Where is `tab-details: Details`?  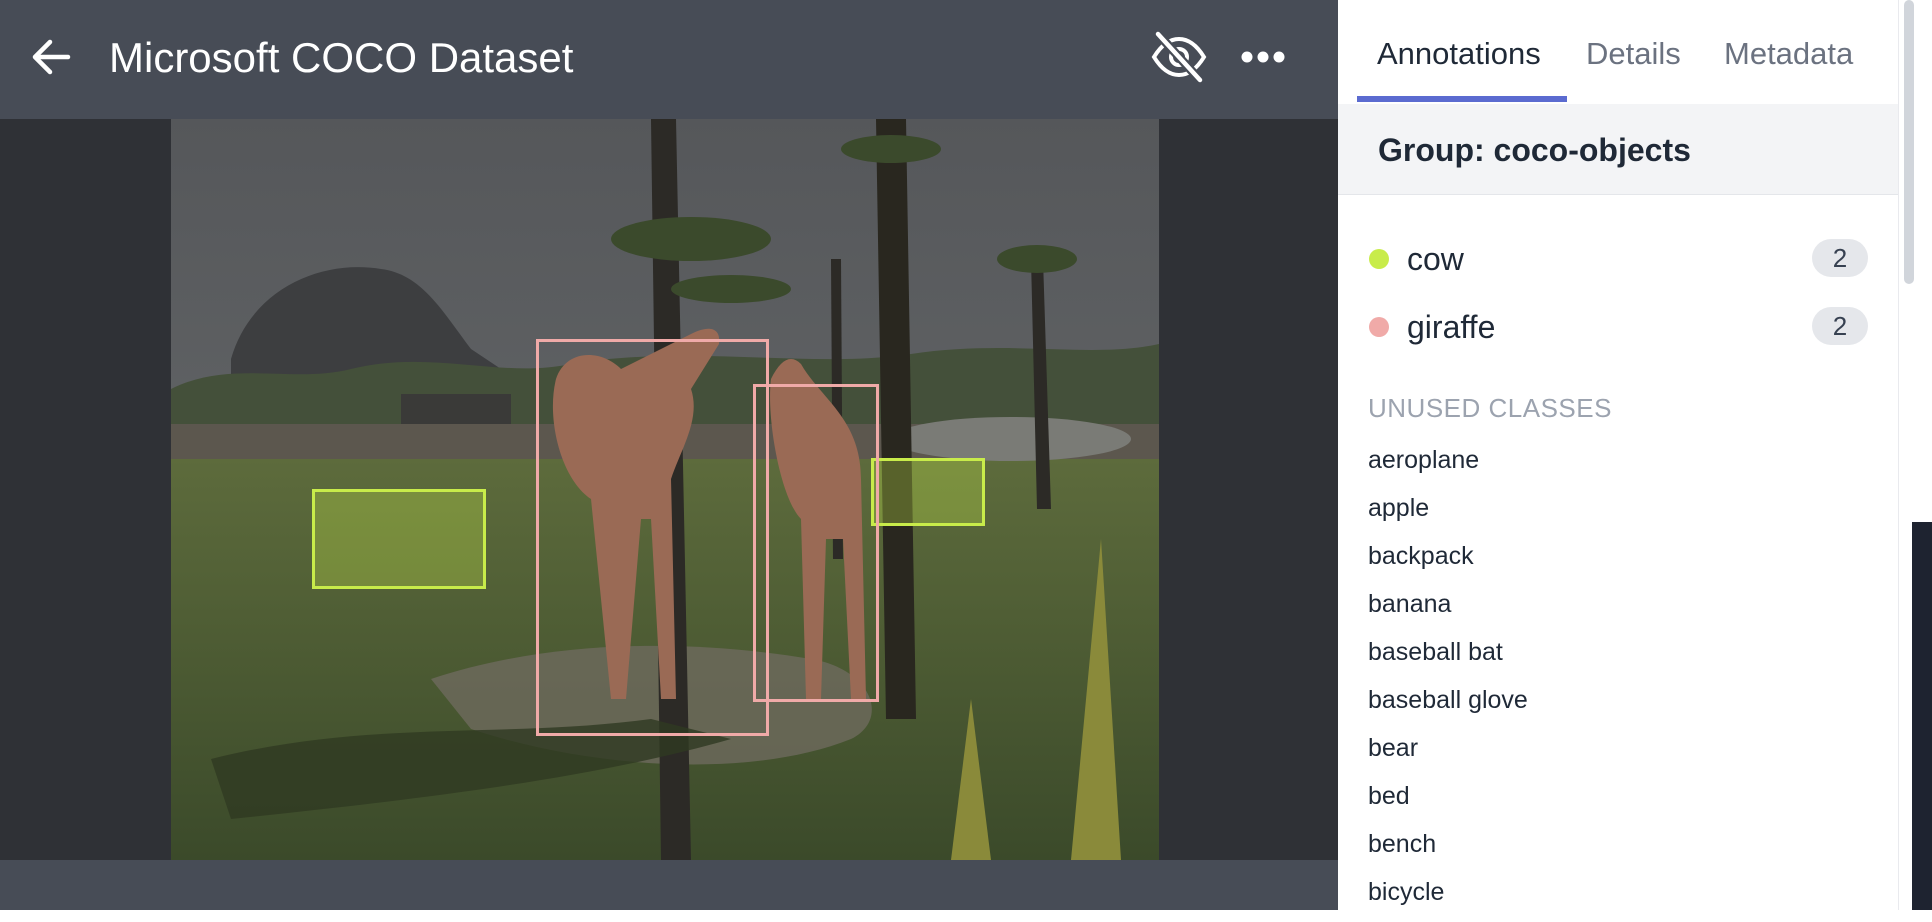 tab-details: Details is located at coordinates (1633, 54).